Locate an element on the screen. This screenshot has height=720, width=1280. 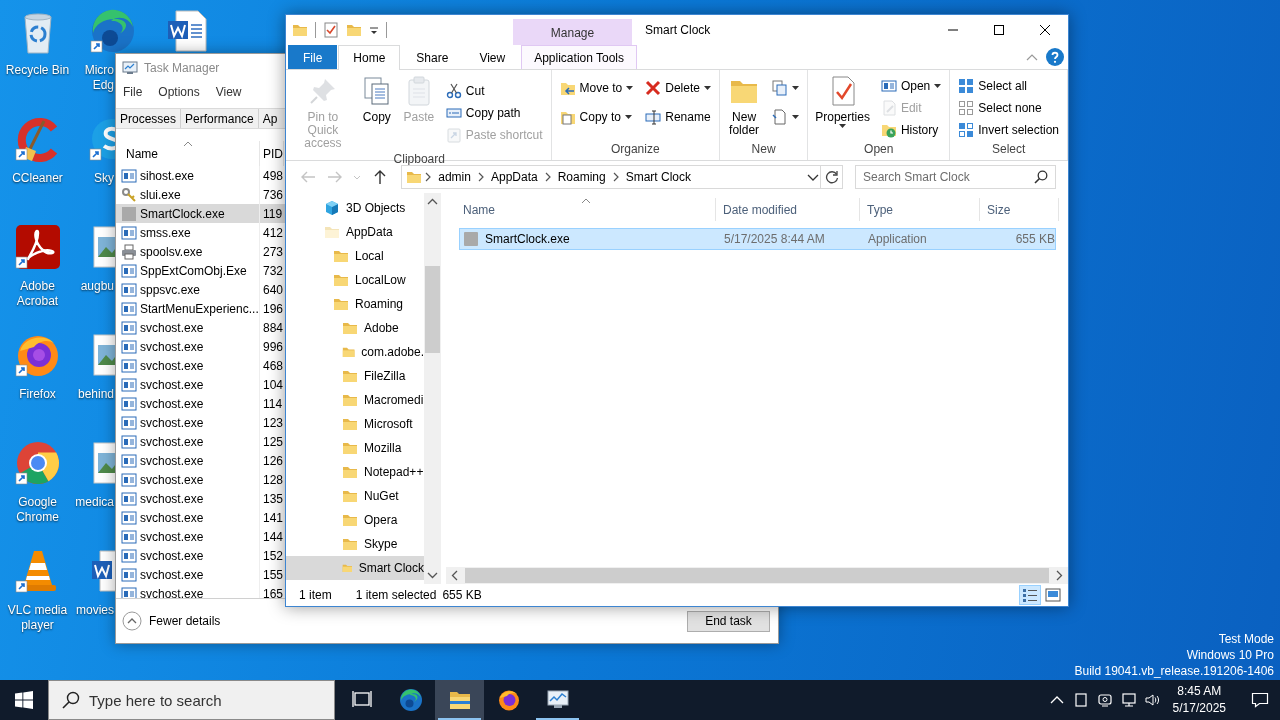
address-bar: admin AppData Roaming Smart Clock is located at coordinates (622, 177).